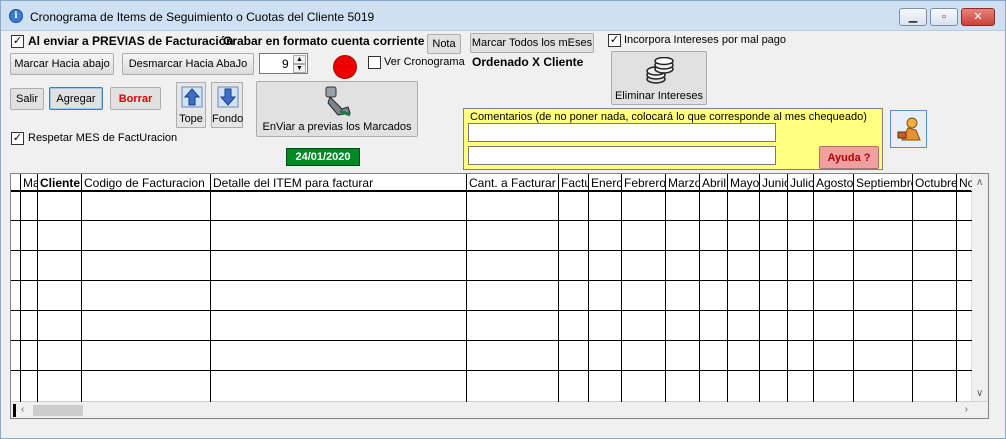 This screenshot has width=1006, height=439. Describe the element at coordinates (146, 288) in the screenshot. I see `column-codigo-de-facturacion: Codigo de Facturacion` at that location.